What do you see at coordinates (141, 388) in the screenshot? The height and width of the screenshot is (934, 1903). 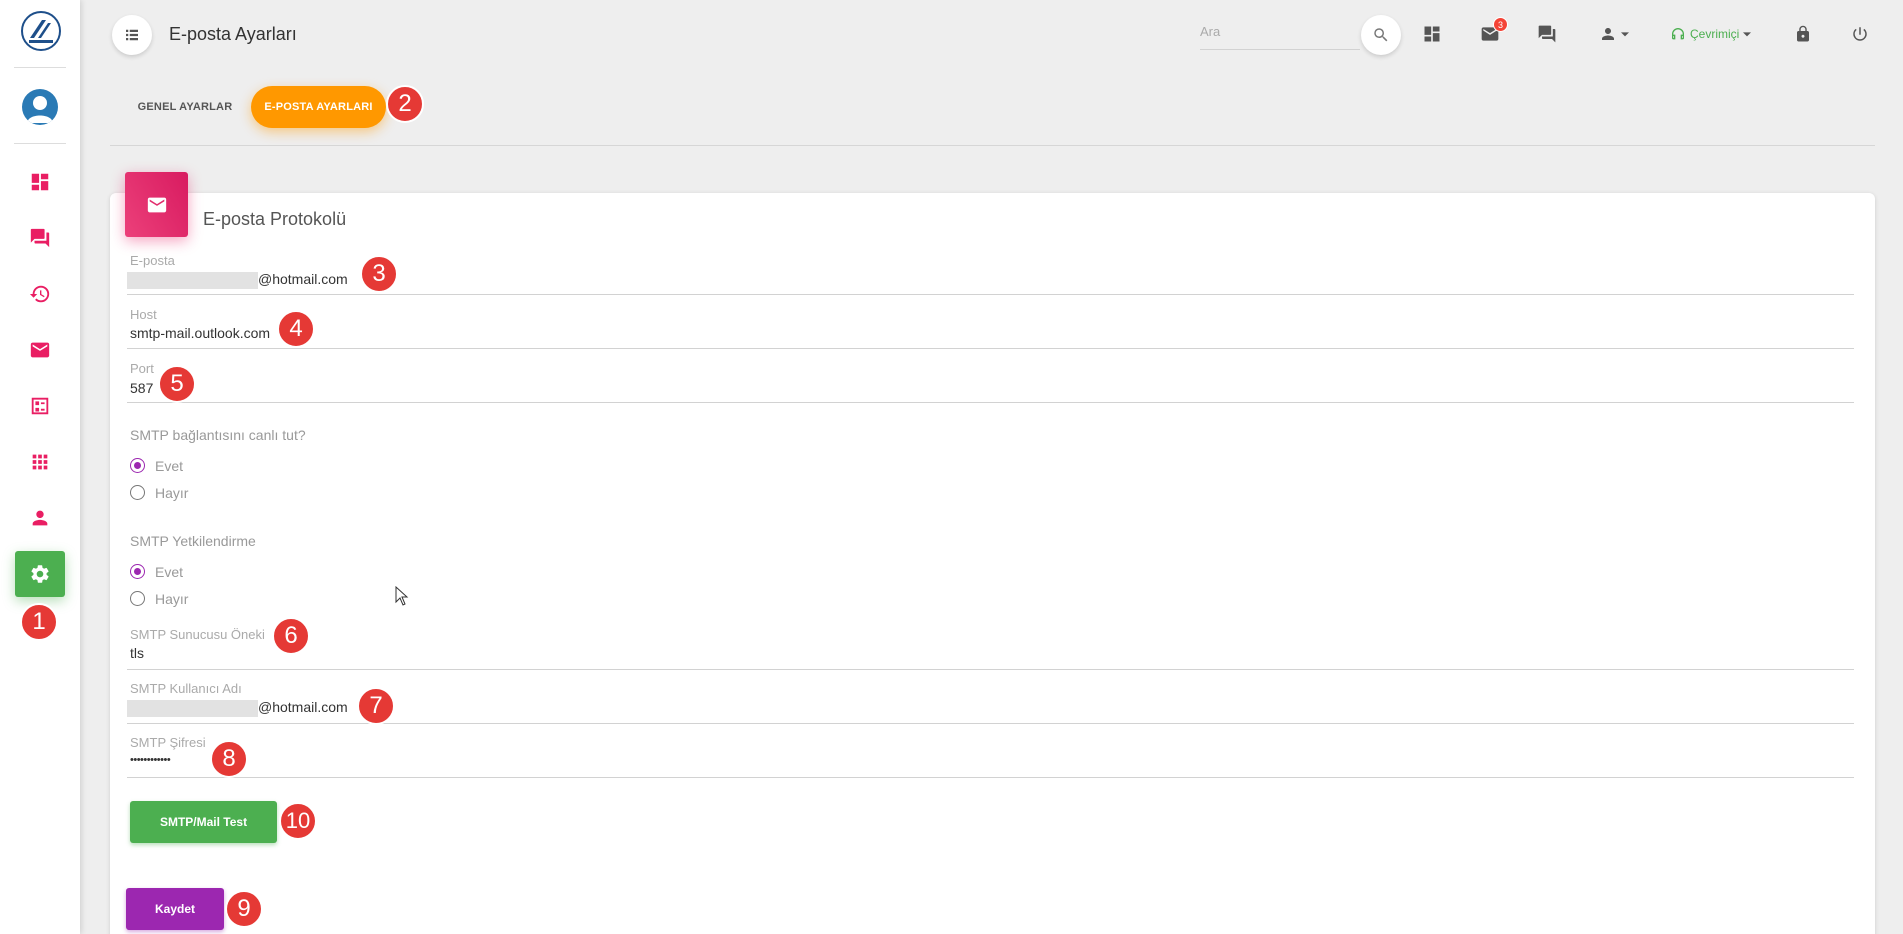 I see `port-field: 587` at bounding box center [141, 388].